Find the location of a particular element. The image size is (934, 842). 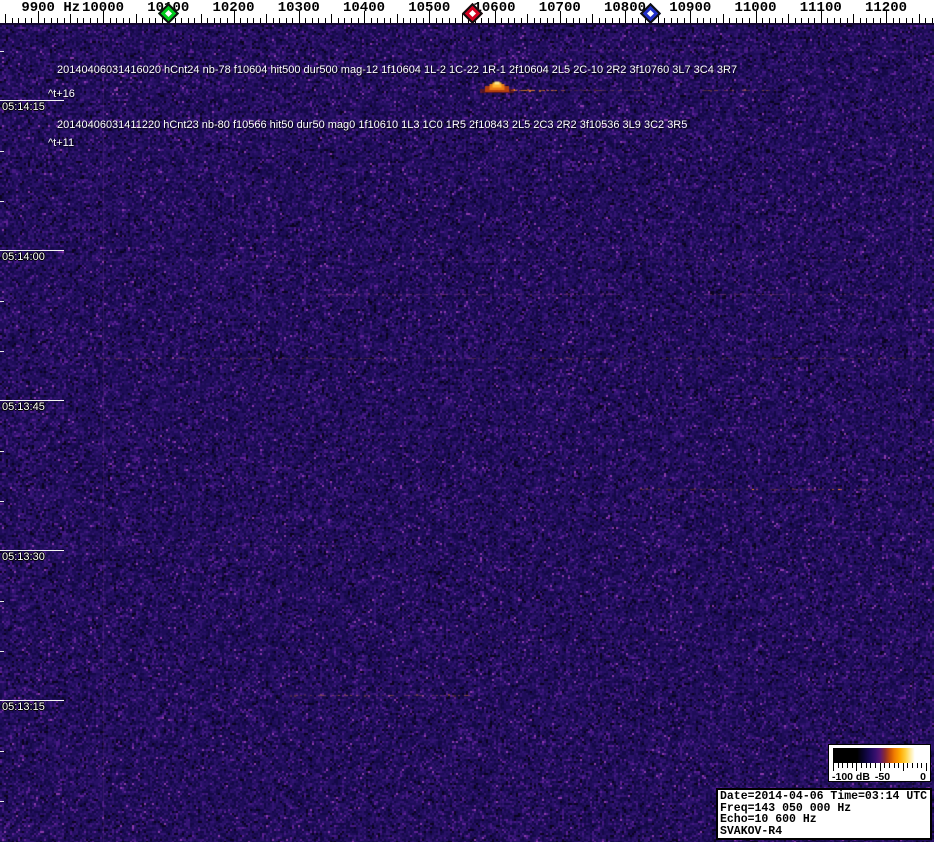

freq-tick-label: 11100 is located at coordinates (820, 8).